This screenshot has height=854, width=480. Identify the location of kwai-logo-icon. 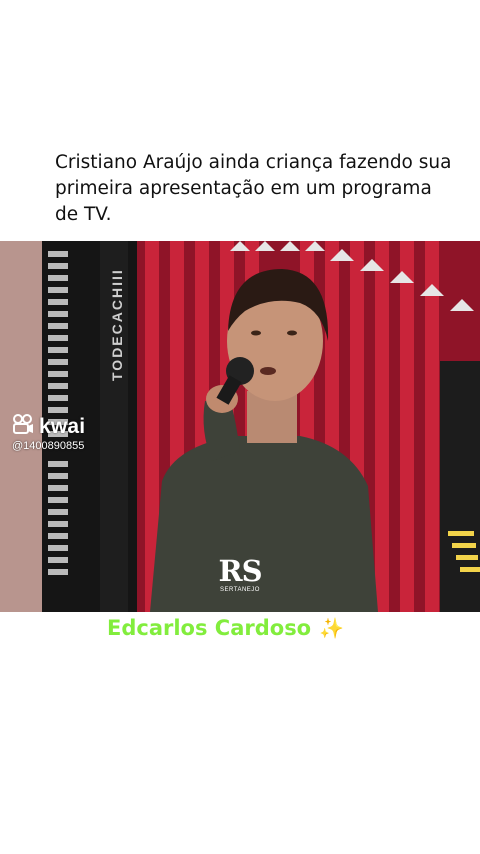
(23, 426).